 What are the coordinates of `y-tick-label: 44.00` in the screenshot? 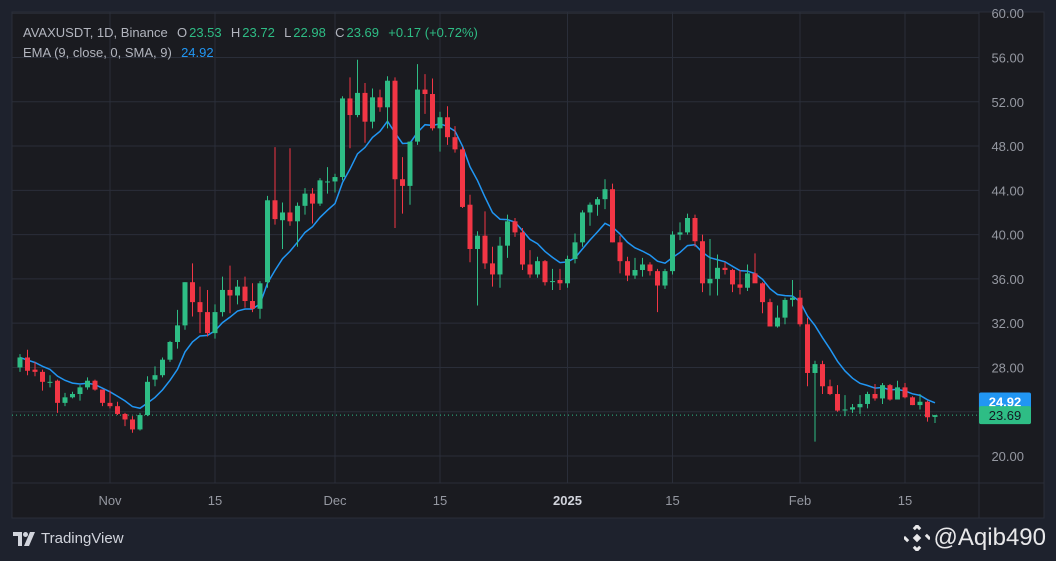 It's located at (1007, 190).